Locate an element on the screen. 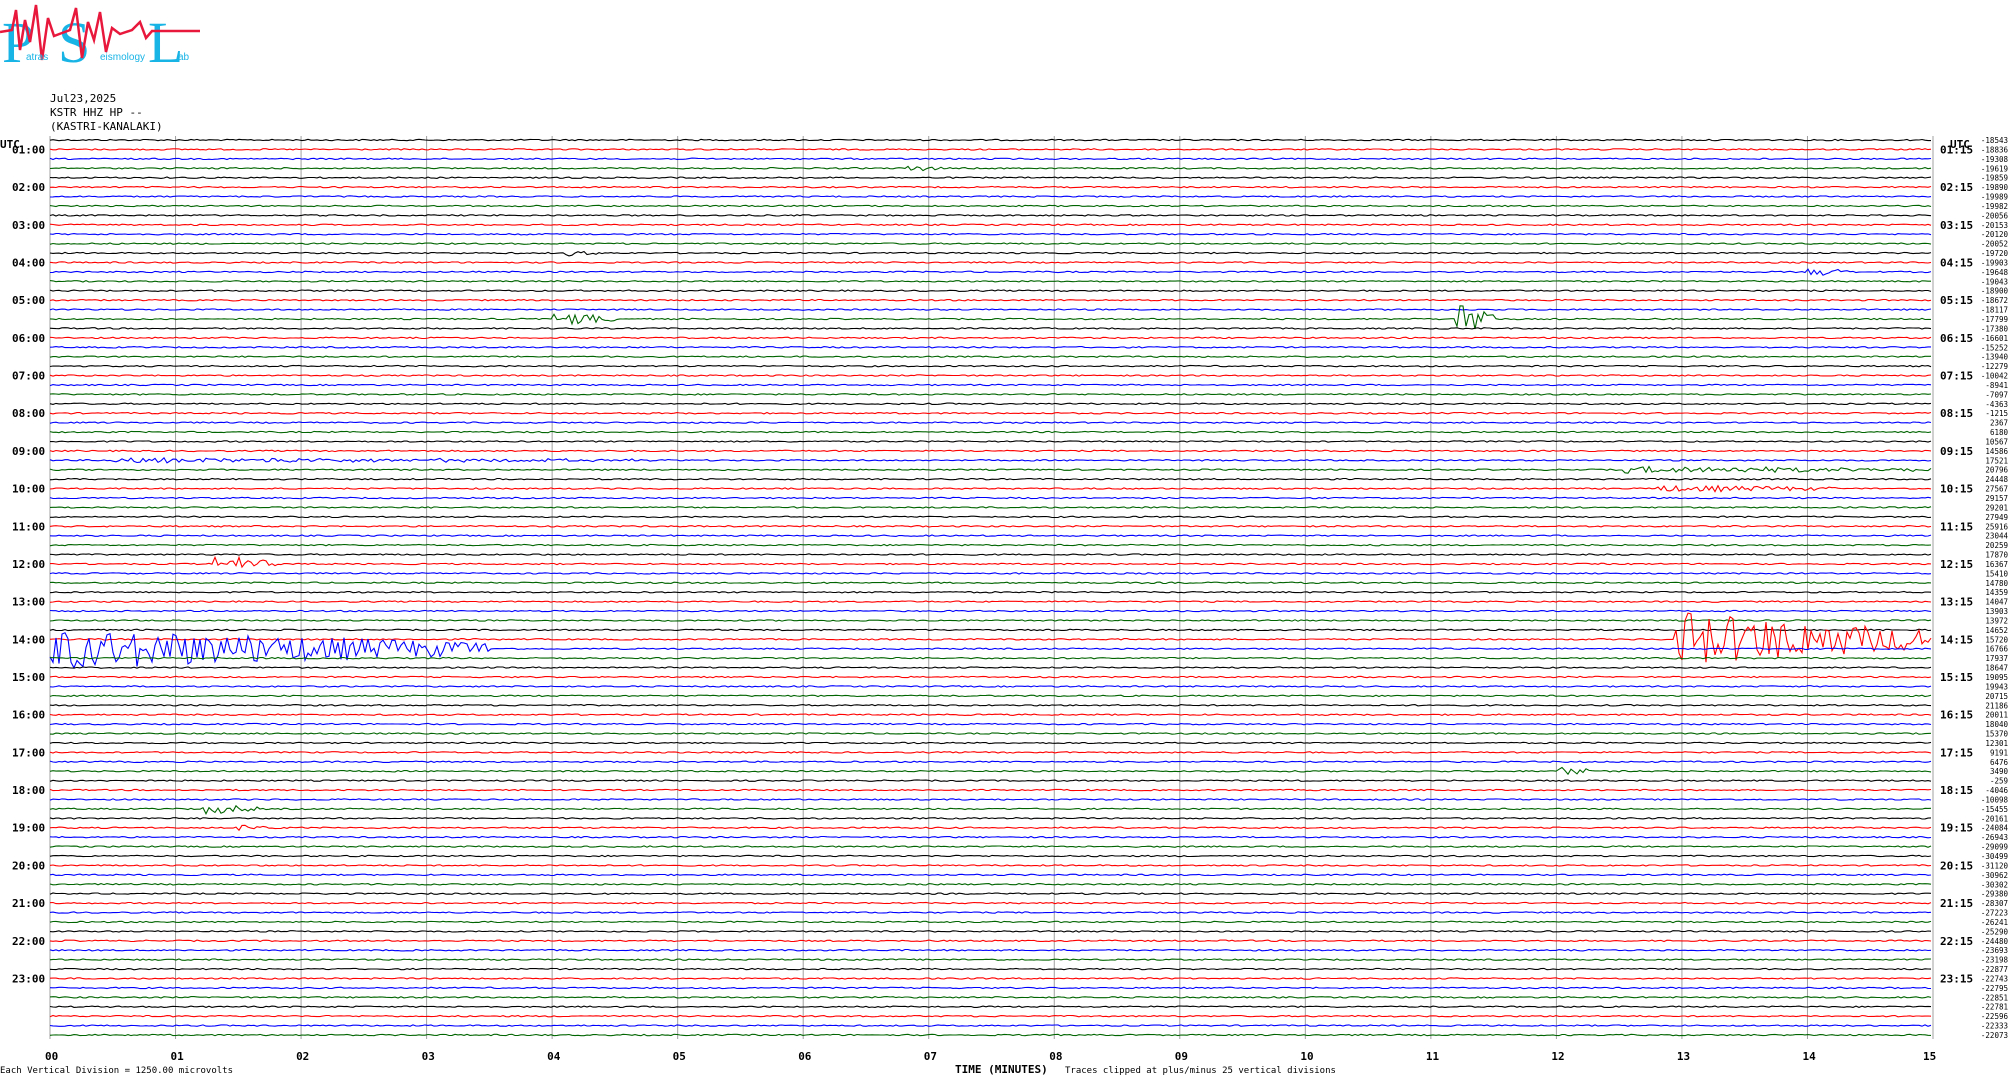 The image size is (2010, 1080). trace-offset-value: 13903 is located at coordinates (1996, 611).